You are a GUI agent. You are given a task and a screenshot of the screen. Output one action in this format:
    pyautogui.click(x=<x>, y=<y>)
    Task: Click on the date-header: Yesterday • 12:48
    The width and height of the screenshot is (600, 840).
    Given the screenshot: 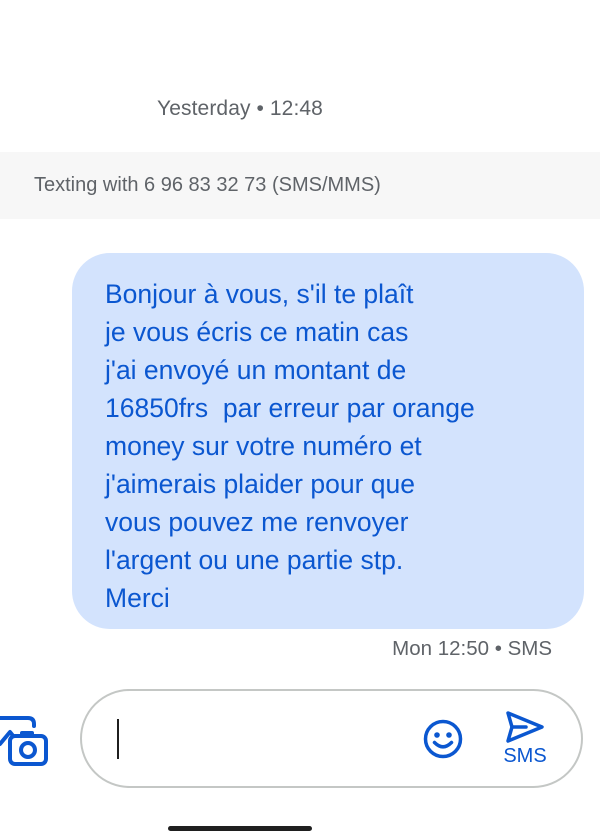 What is the action you would take?
    pyautogui.click(x=240, y=108)
    